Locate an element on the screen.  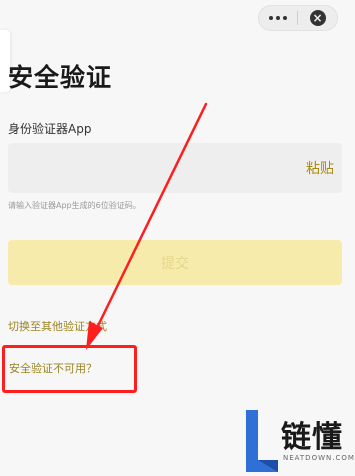
watermark-subtext: NEATDOWN.COM is located at coordinates (319, 458).